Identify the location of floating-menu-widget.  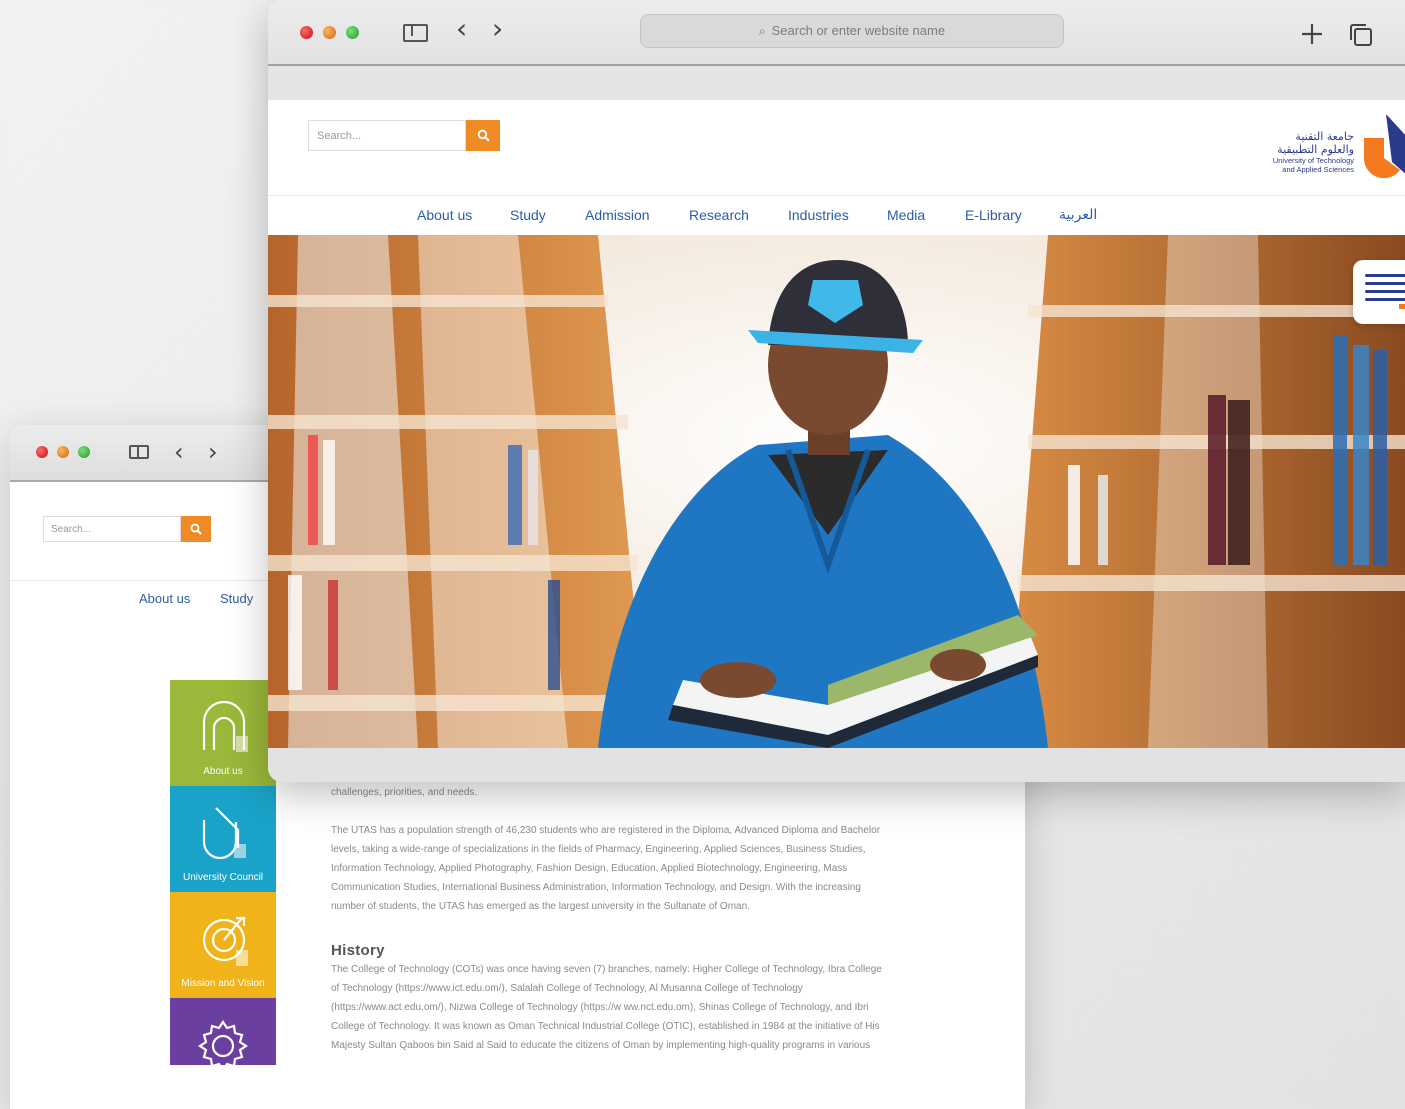
(1379, 292).